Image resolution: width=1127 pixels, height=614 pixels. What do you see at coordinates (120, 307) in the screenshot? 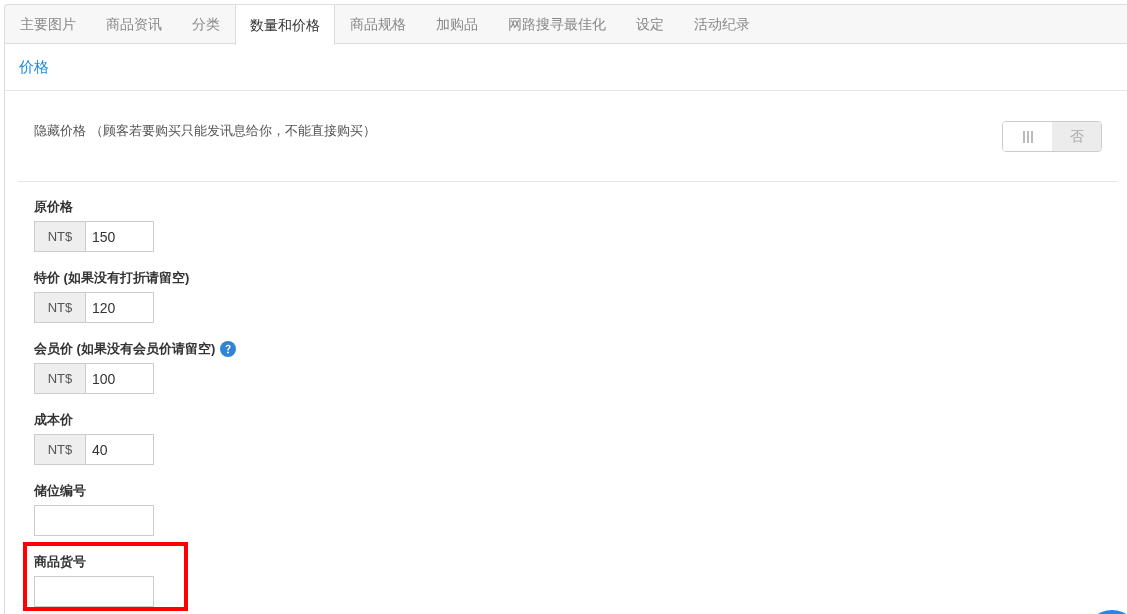
I see `input-field: 120` at bounding box center [120, 307].